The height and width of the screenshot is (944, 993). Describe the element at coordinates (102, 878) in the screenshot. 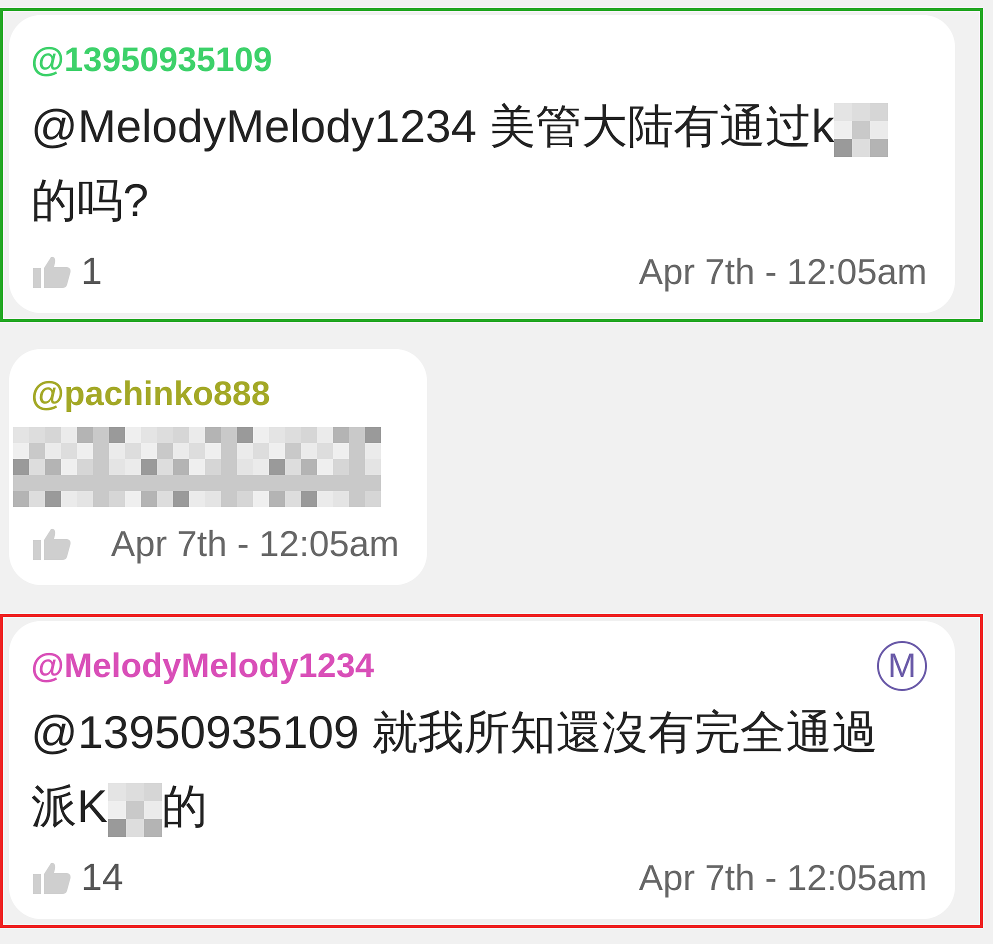

I see `like-count: 14` at that location.